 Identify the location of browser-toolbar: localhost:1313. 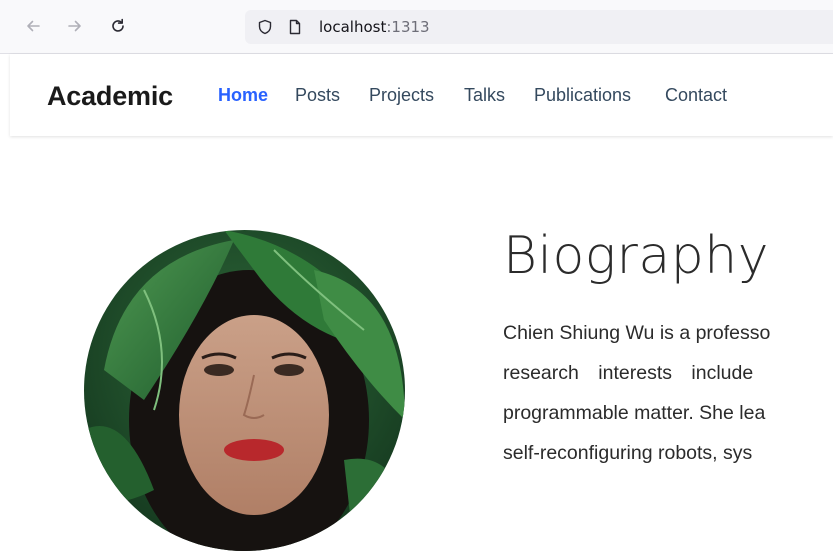
(416, 27).